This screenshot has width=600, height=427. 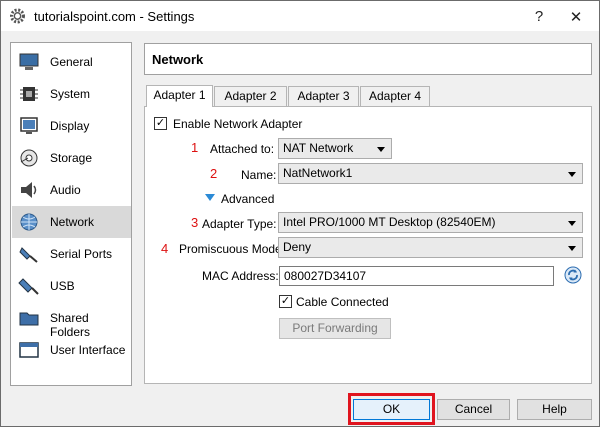 I want to click on step-number-1: 1, so click(x=195, y=147).